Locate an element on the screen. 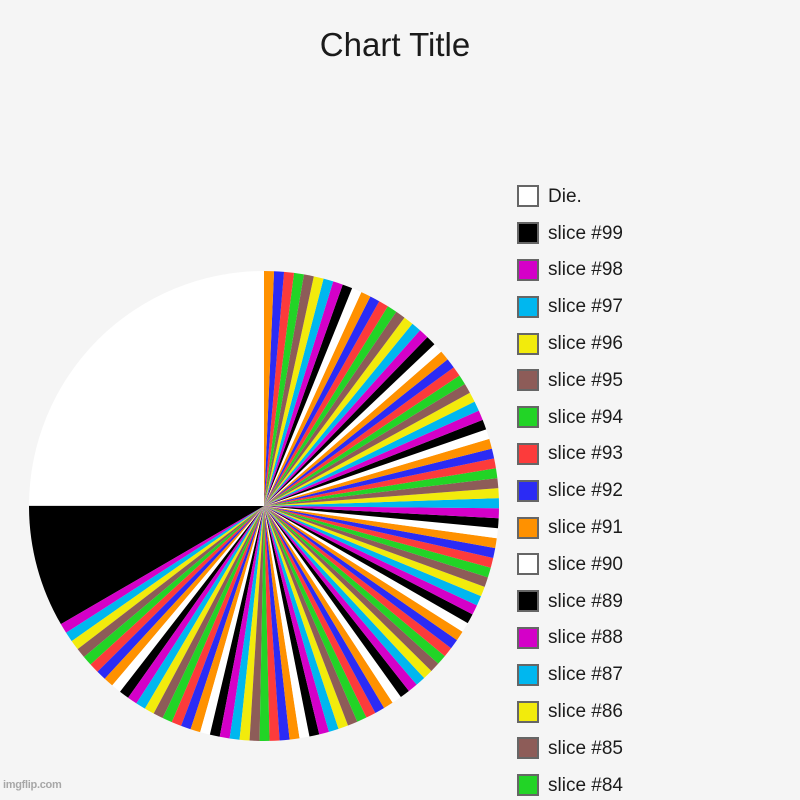  legend-item-label: slice #94 is located at coordinates (585, 417).